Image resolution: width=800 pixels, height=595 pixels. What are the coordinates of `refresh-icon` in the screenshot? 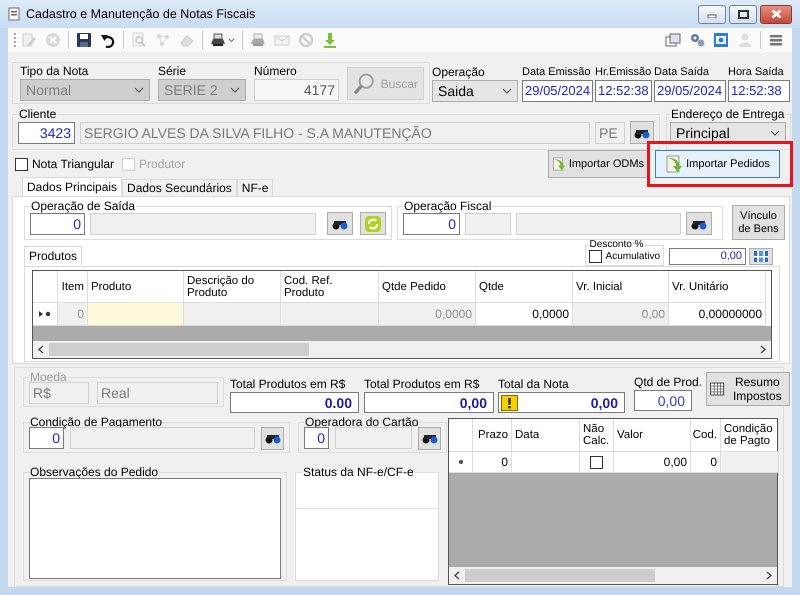 It's located at (373, 223).